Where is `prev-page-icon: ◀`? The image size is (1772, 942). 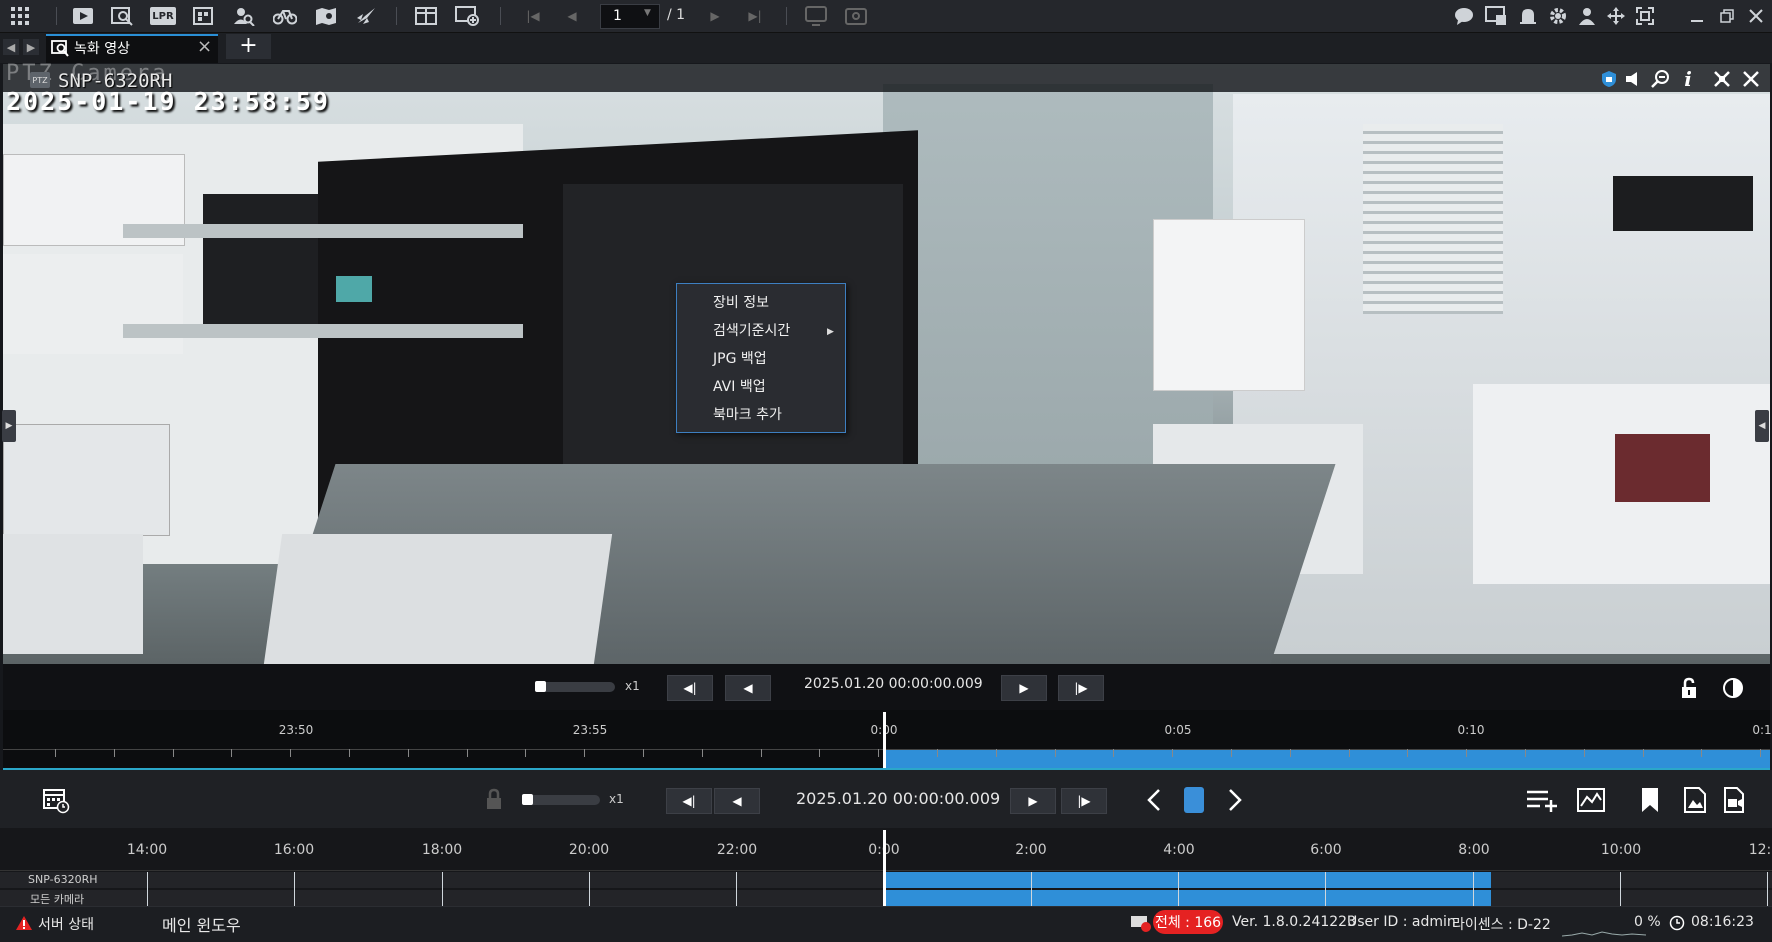 prev-page-icon: ◀ is located at coordinates (572, 16).